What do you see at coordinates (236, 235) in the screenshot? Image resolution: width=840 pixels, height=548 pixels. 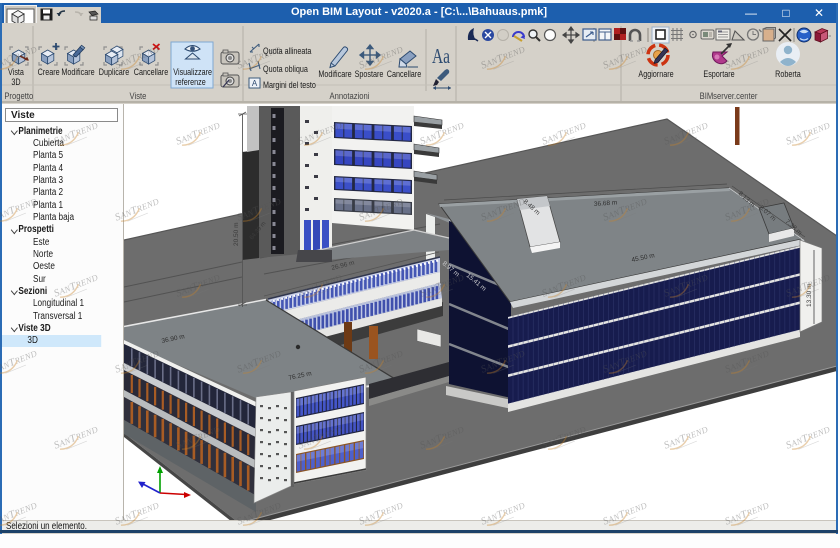 I see `svg-text: 20.50 m` at bounding box center [236, 235].